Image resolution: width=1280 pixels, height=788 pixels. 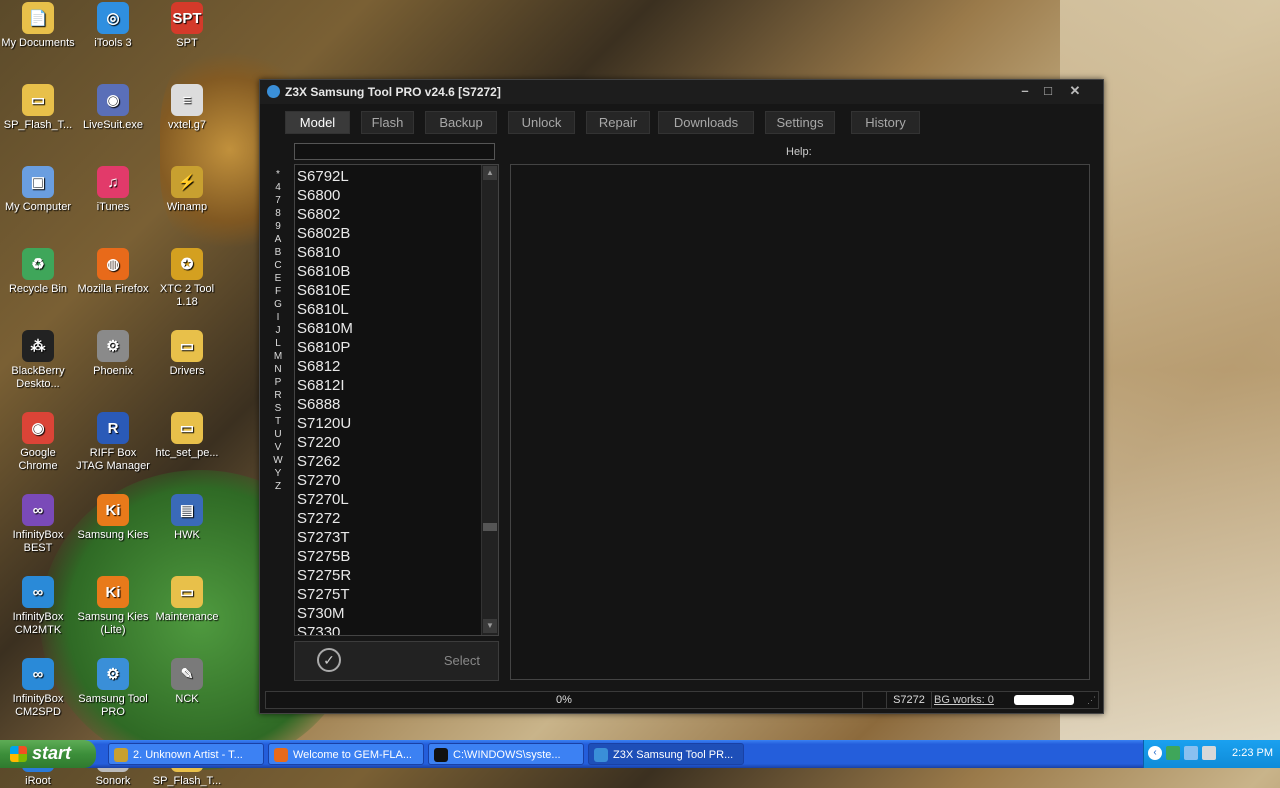 I want to click on desktop-icon: ◉ LiveSuit.exe, so click(x=113, y=108).